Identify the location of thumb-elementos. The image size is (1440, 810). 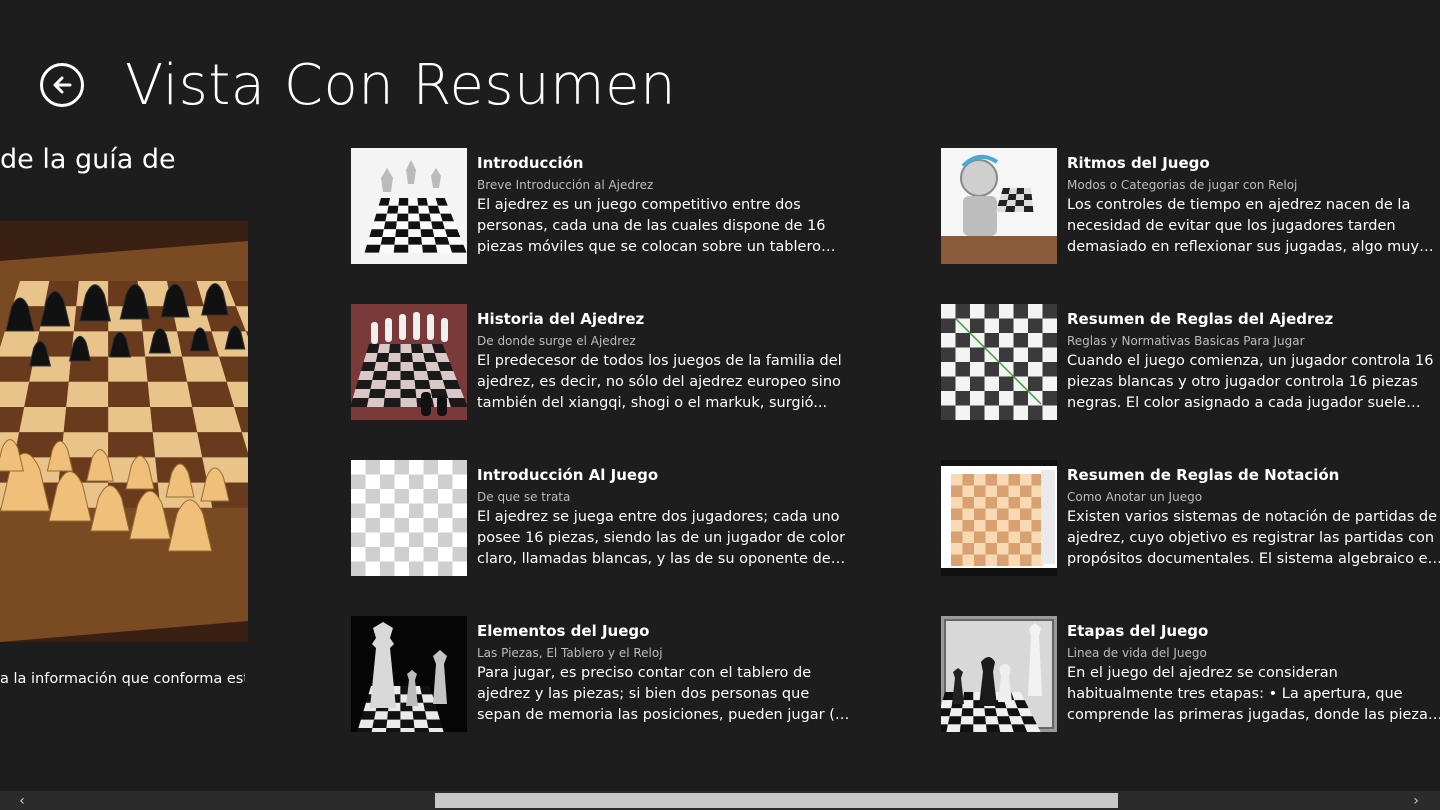
(409, 674).